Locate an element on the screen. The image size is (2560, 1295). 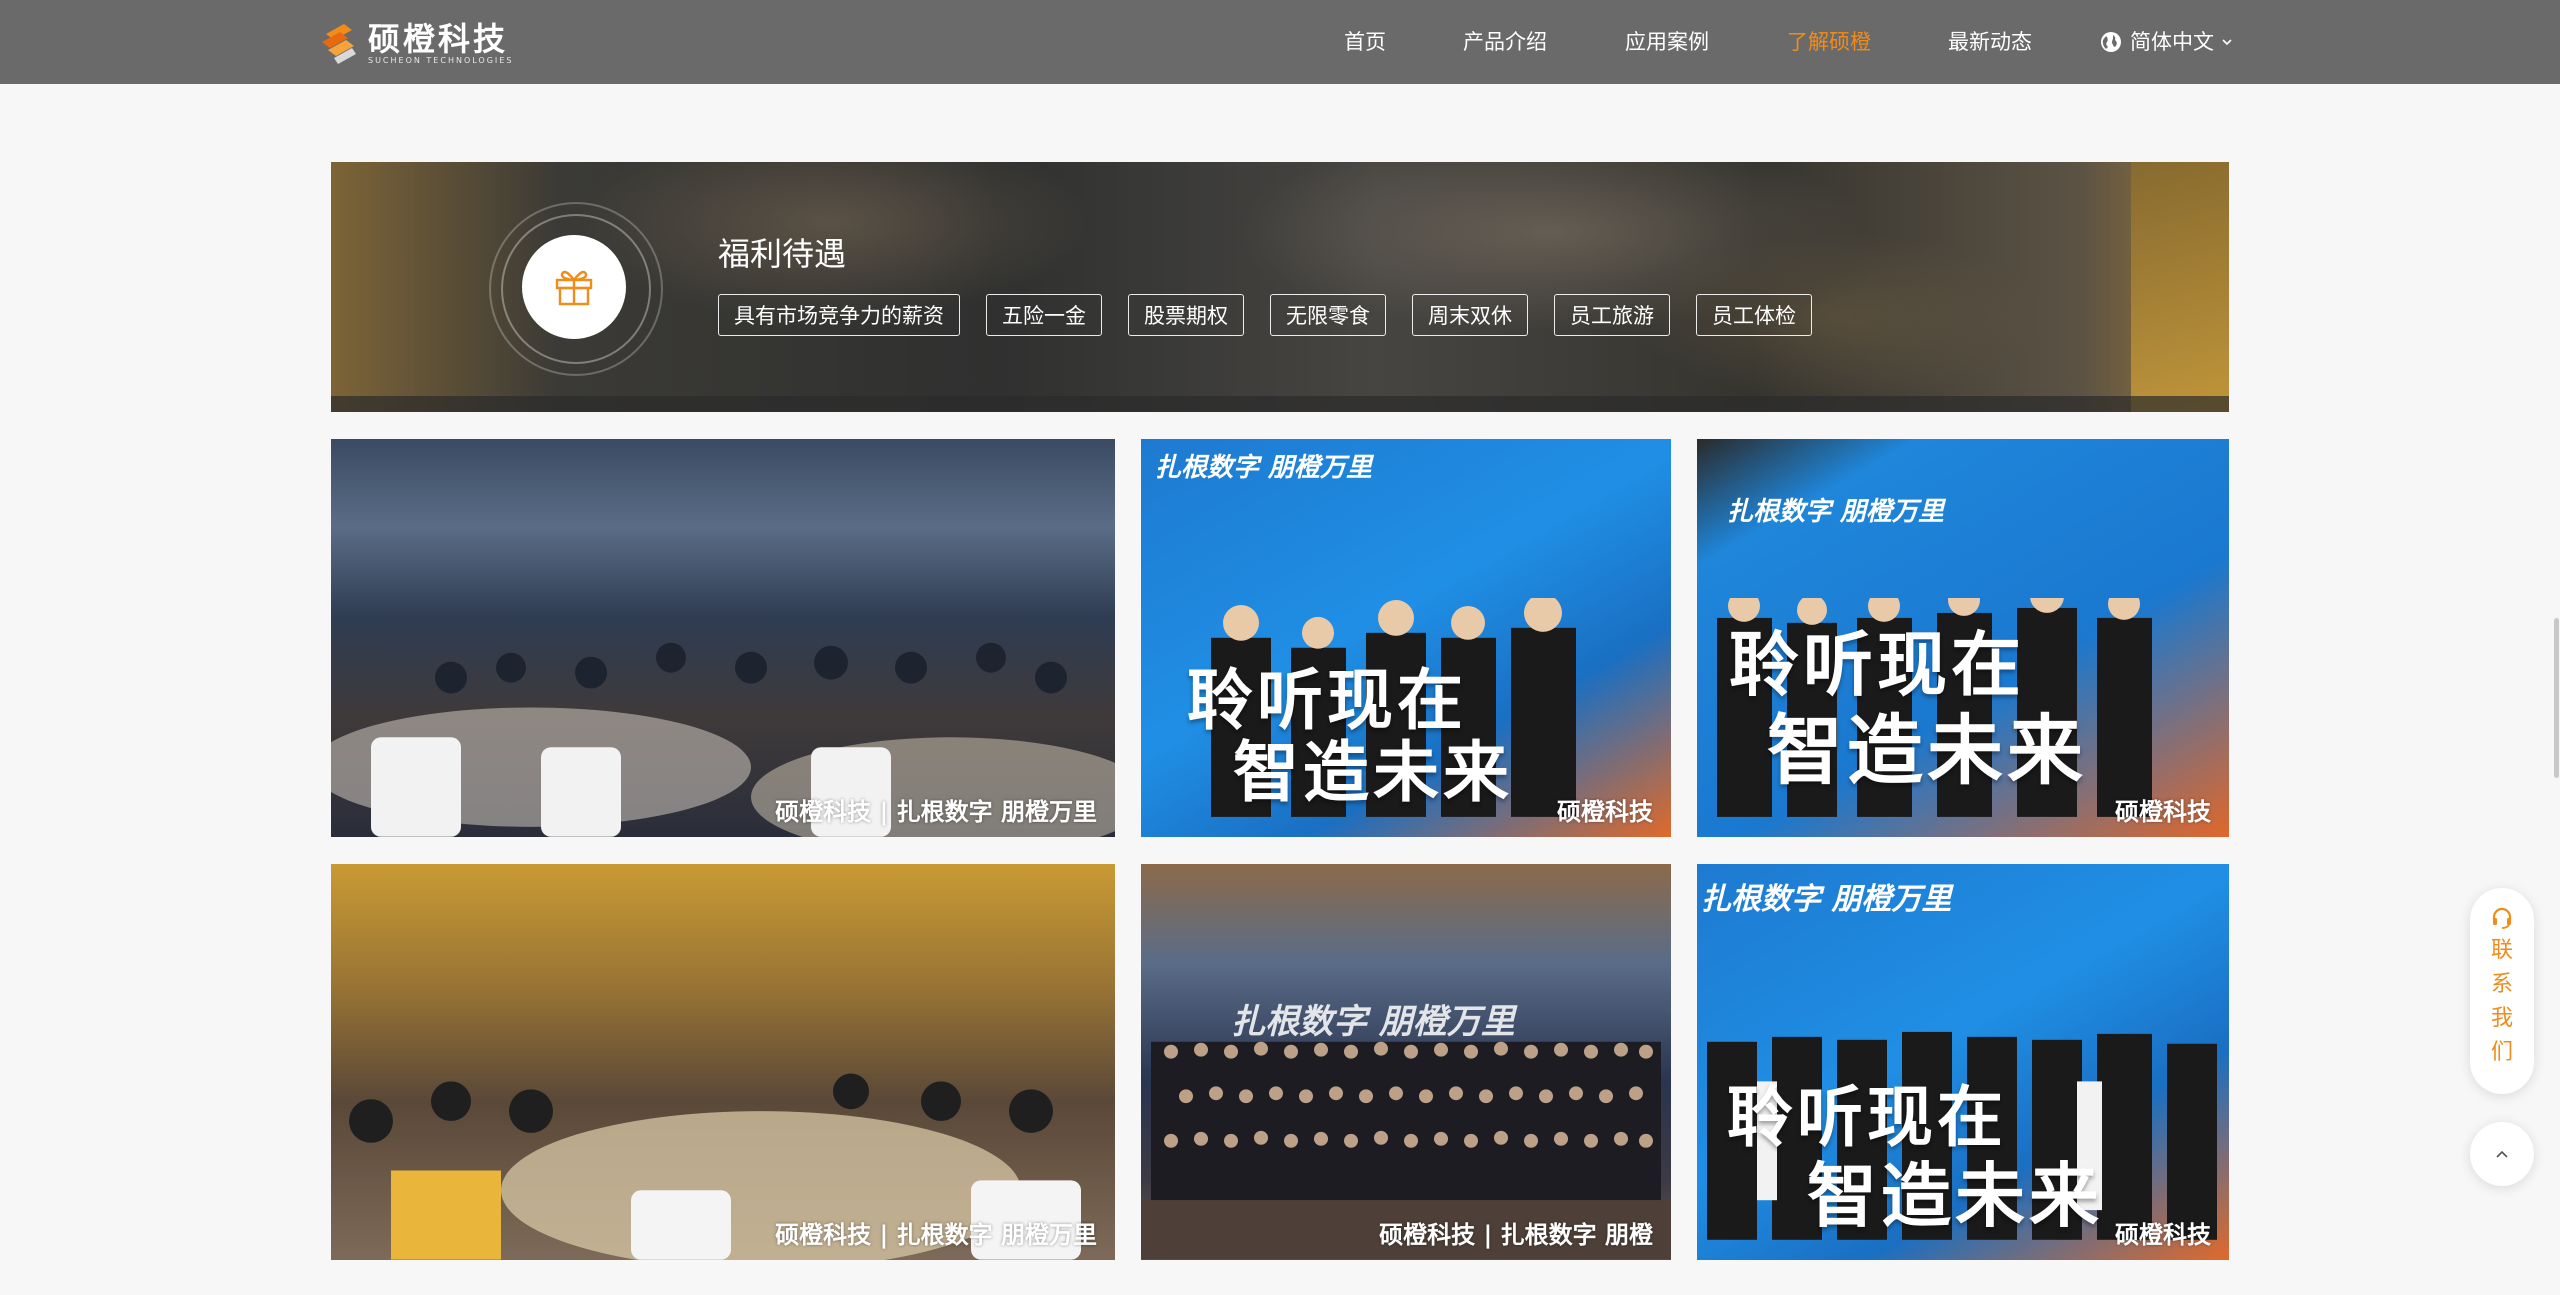
photo-stage-1: 扎根数字 朋橙万里 聆听现在 智造未来 硕橙科技 is located at coordinates (1406, 638).